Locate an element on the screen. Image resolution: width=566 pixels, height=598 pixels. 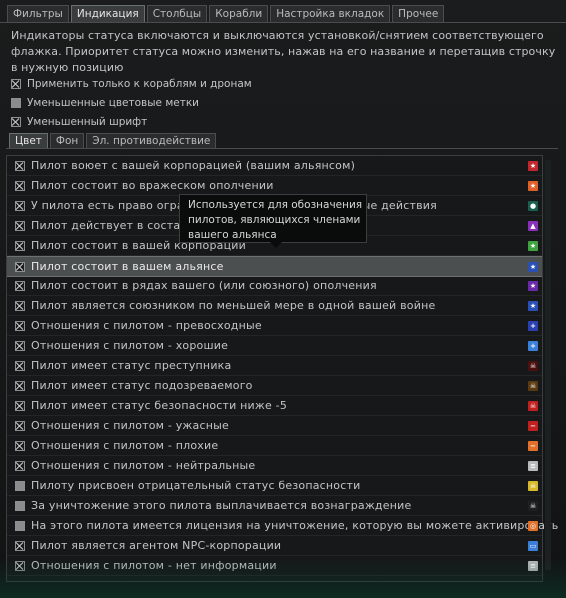
sub-tab-divider is located at coordinates (282, 148).